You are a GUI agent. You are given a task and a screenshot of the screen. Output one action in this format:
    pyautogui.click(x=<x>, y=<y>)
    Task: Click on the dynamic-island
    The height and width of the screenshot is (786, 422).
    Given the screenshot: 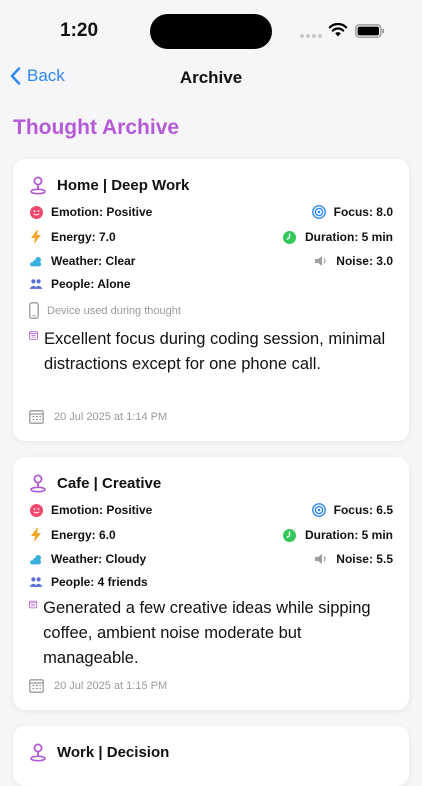 What is the action you would take?
    pyautogui.click(x=211, y=31)
    